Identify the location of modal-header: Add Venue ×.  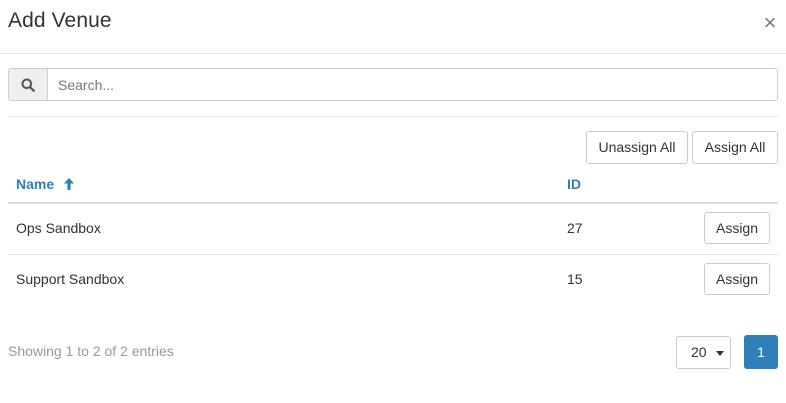
(393, 27).